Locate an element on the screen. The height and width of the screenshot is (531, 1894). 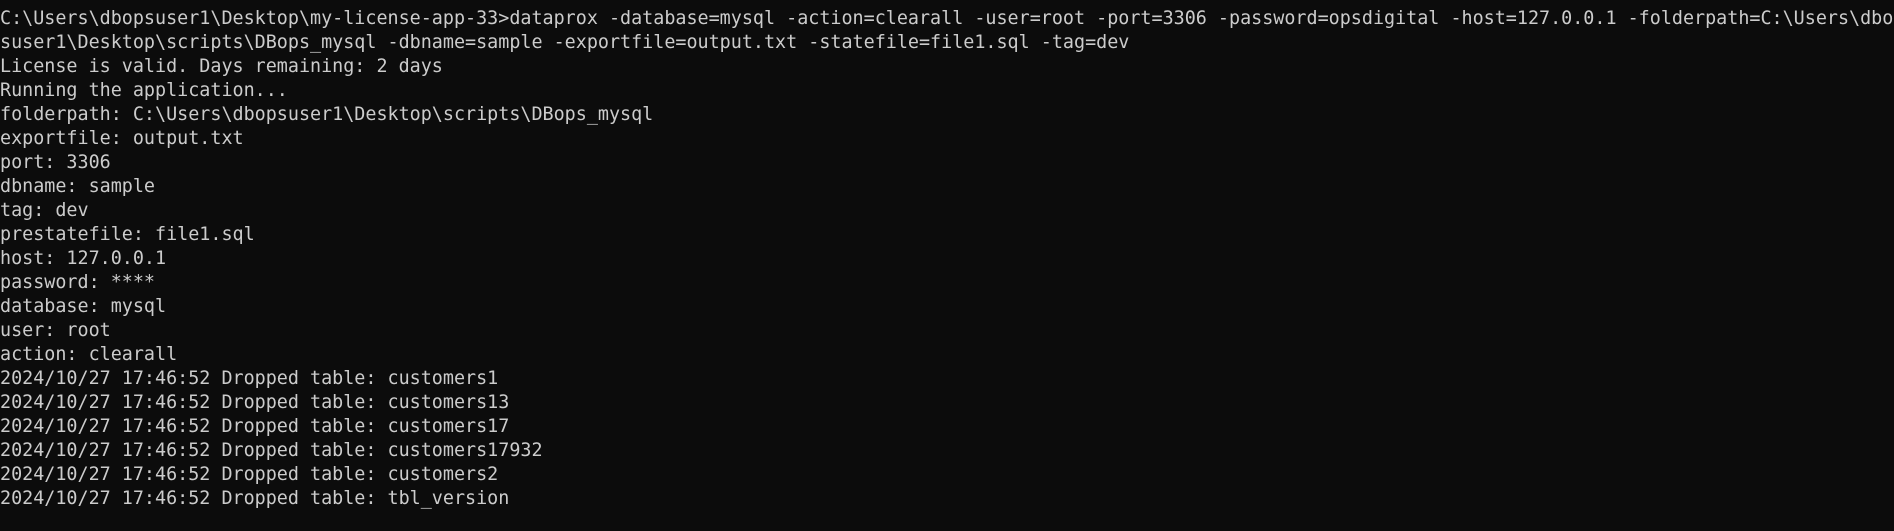
action-line: action: clearall is located at coordinates (89, 354).